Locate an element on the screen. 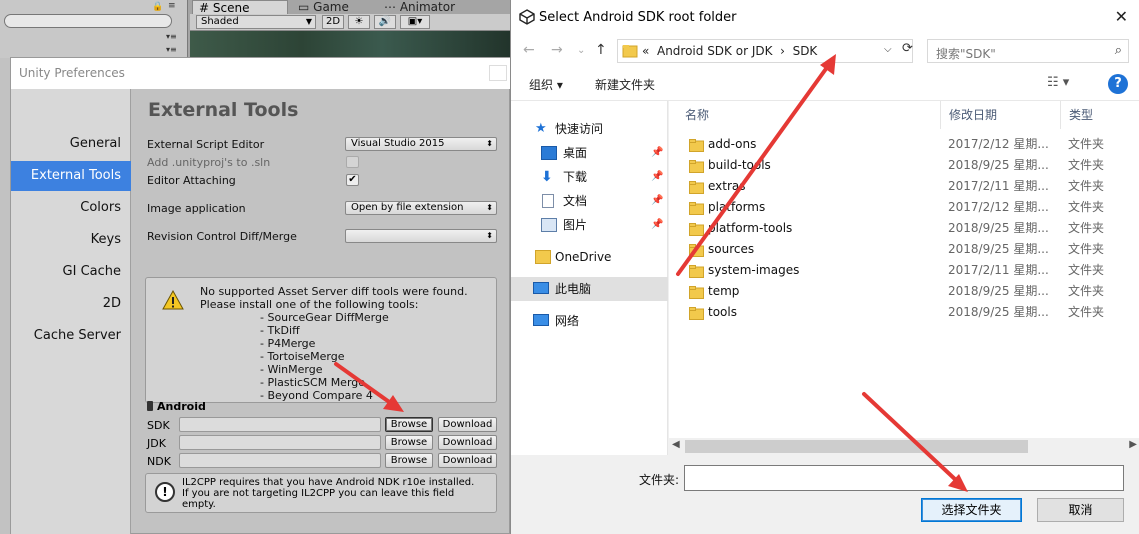  hierarchy-search-input is located at coordinates (88, 21).